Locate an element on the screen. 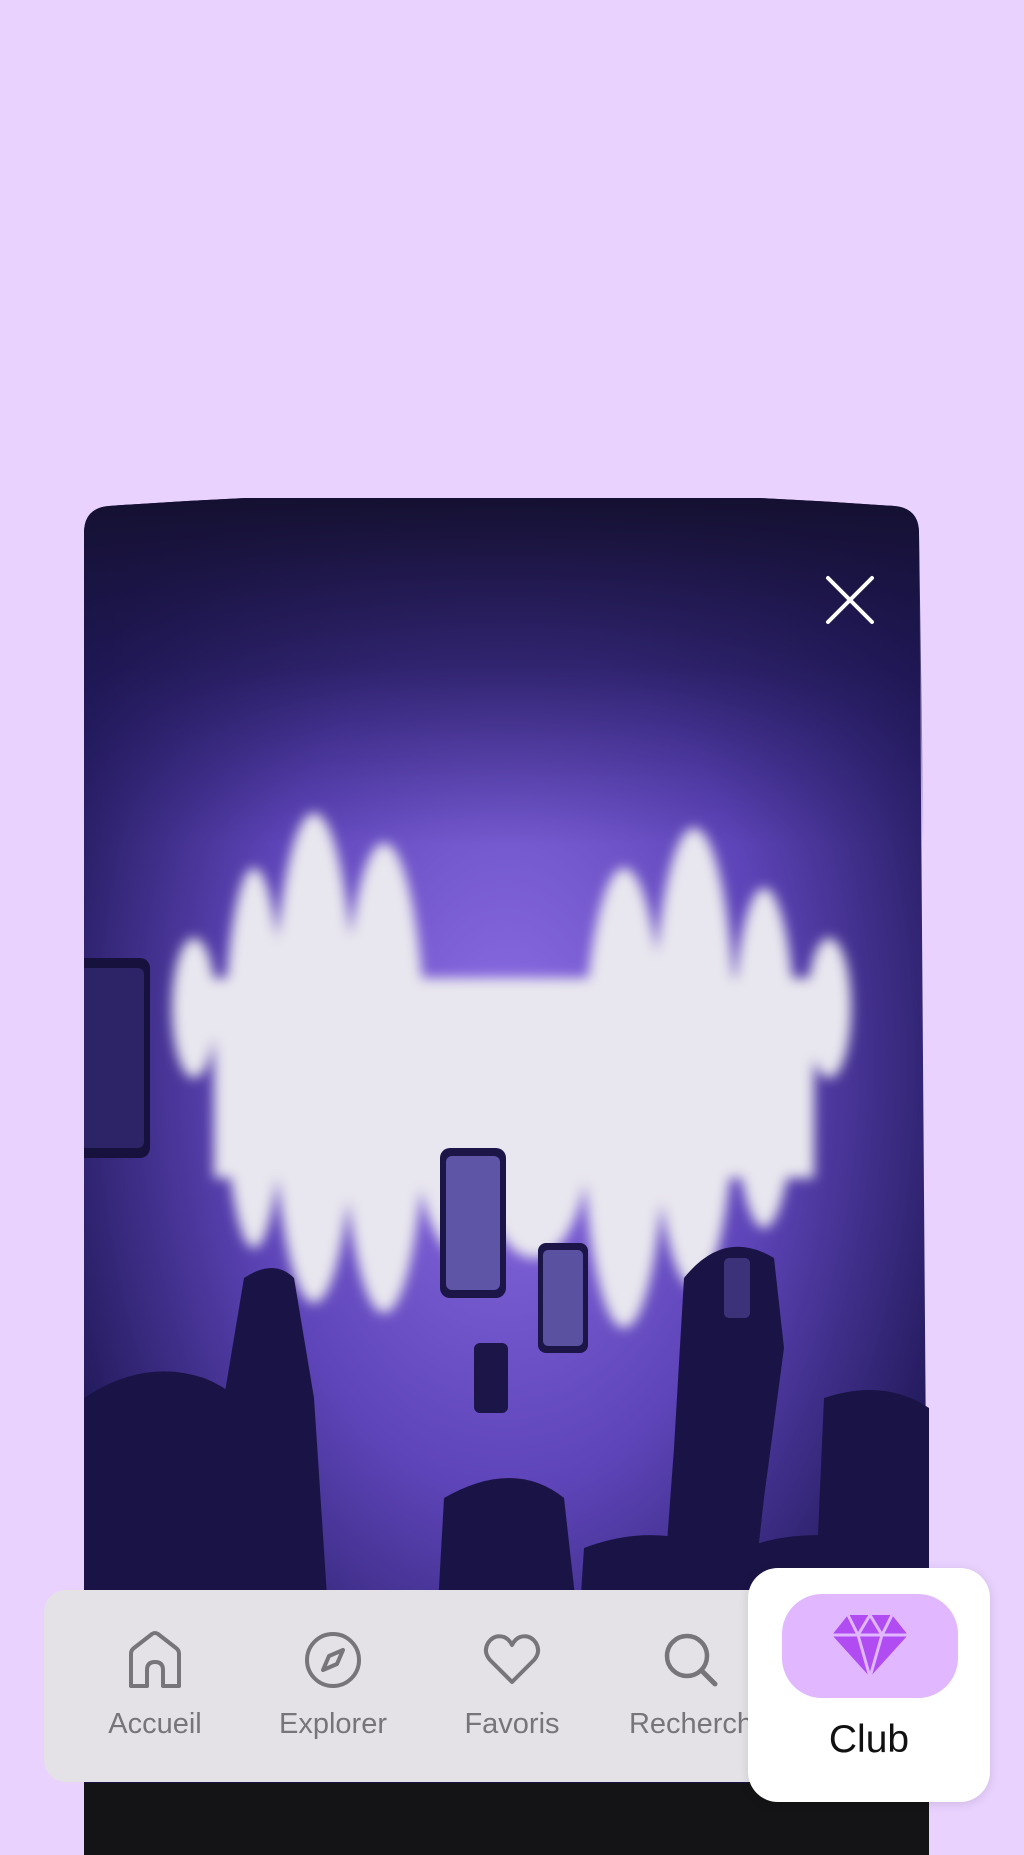  home-icon is located at coordinates (155, 1659).